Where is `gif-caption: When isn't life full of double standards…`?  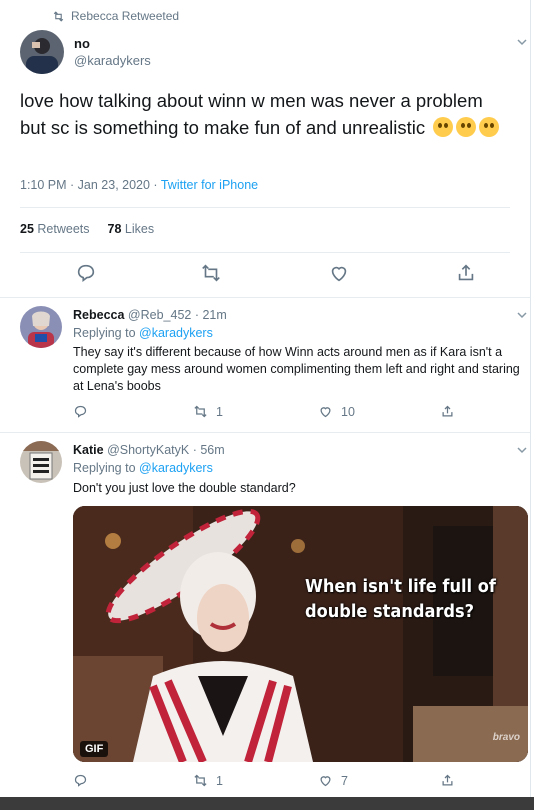 gif-caption: When isn't life full of double standards… is located at coordinates (400, 599).